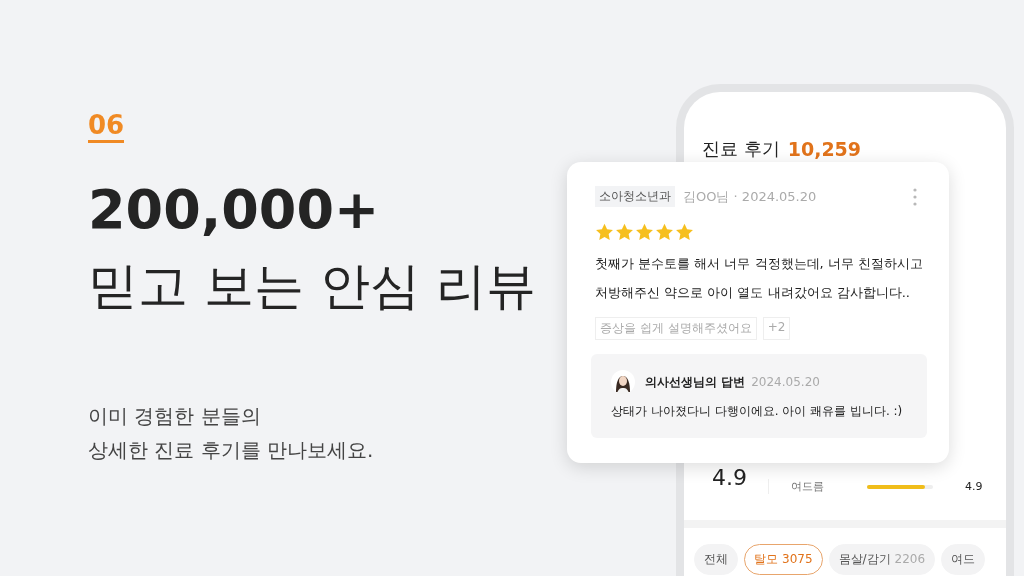 This screenshot has width=1024, height=576. I want to click on reply-title: 의사선생님의 답변, so click(695, 382).